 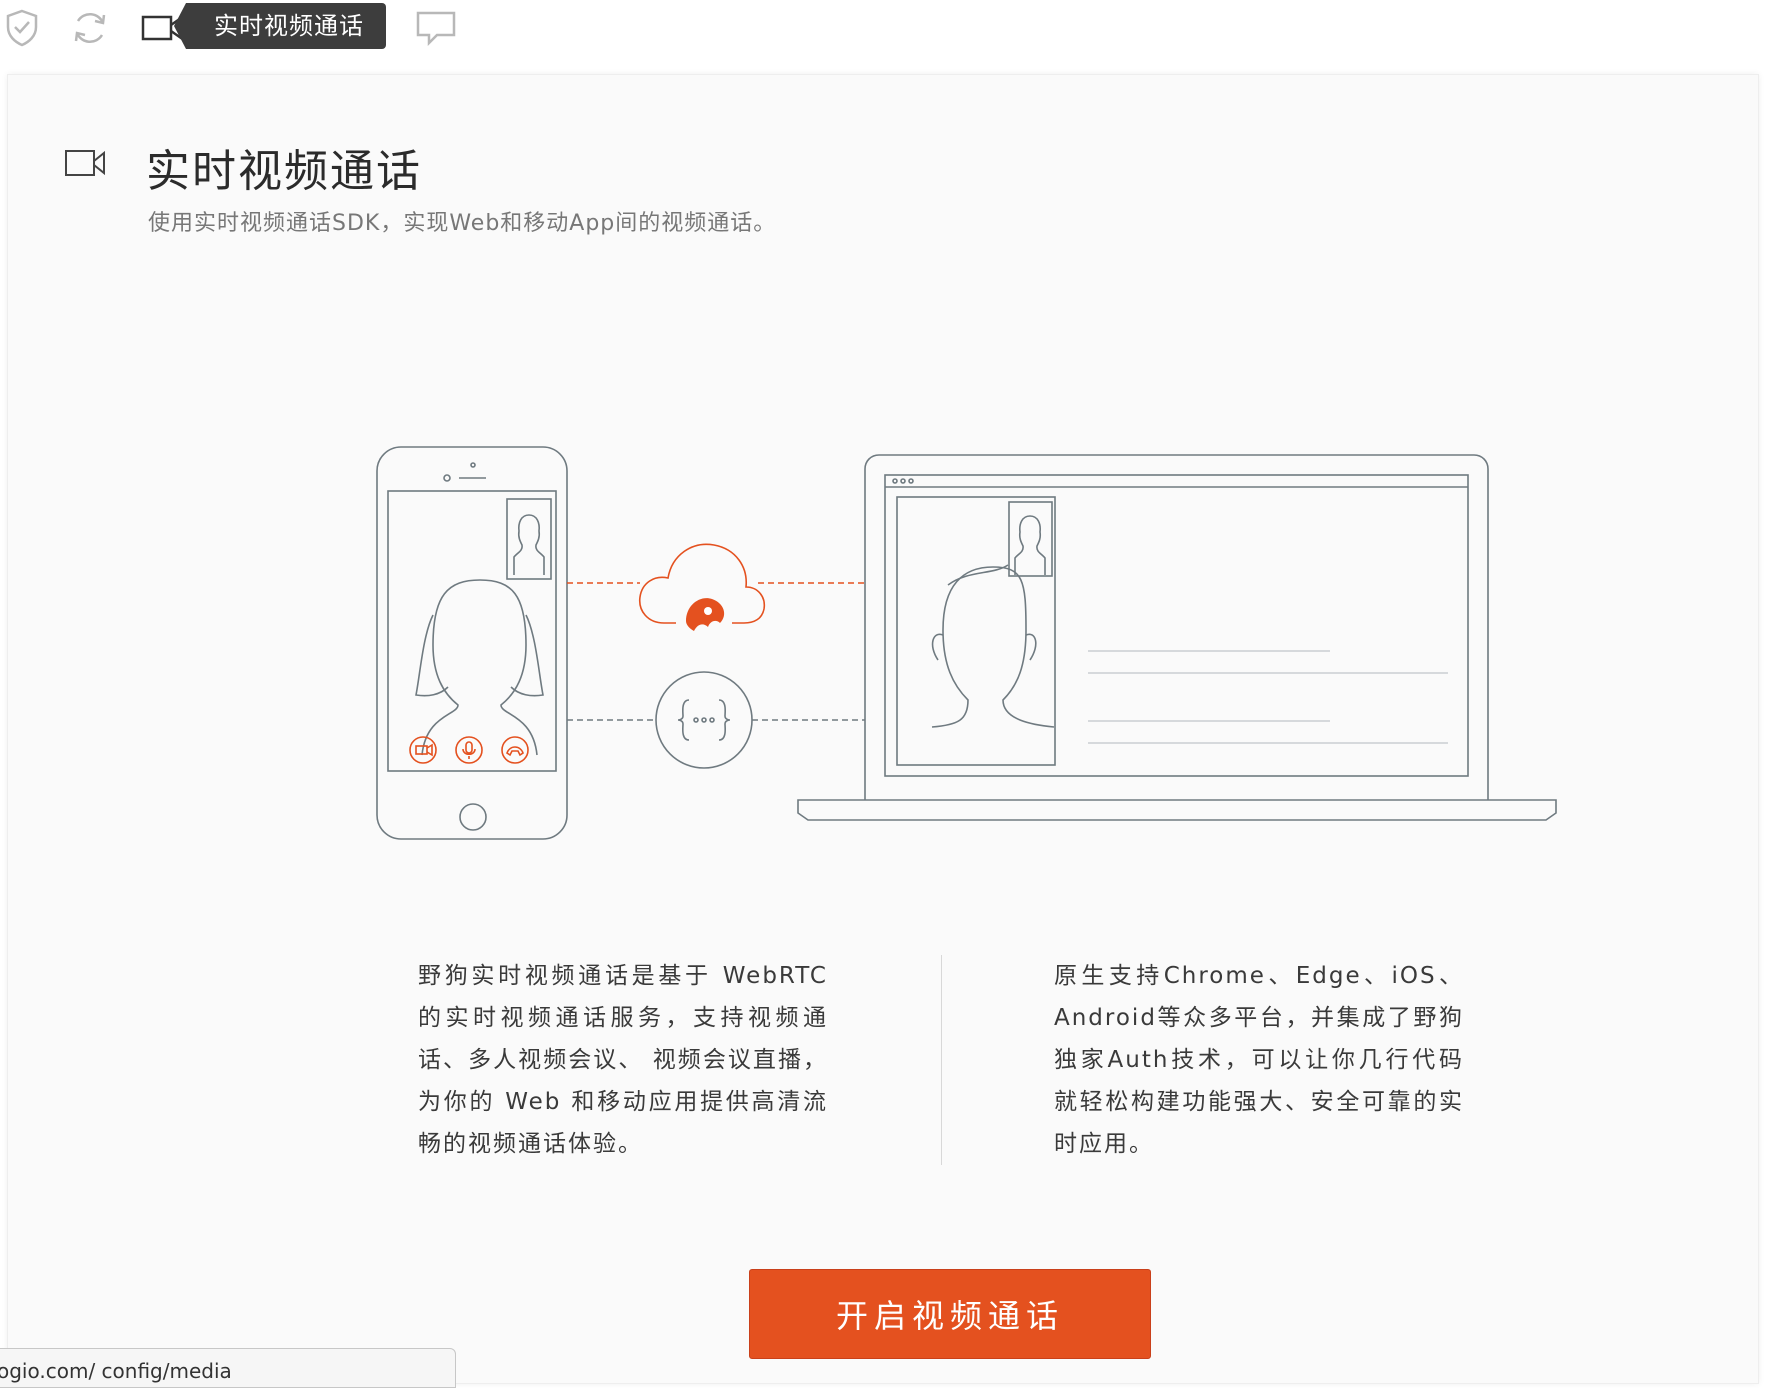 What do you see at coordinates (22, 28) in the screenshot?
I see `shield-check-icon` at bounding box center [22, 28].